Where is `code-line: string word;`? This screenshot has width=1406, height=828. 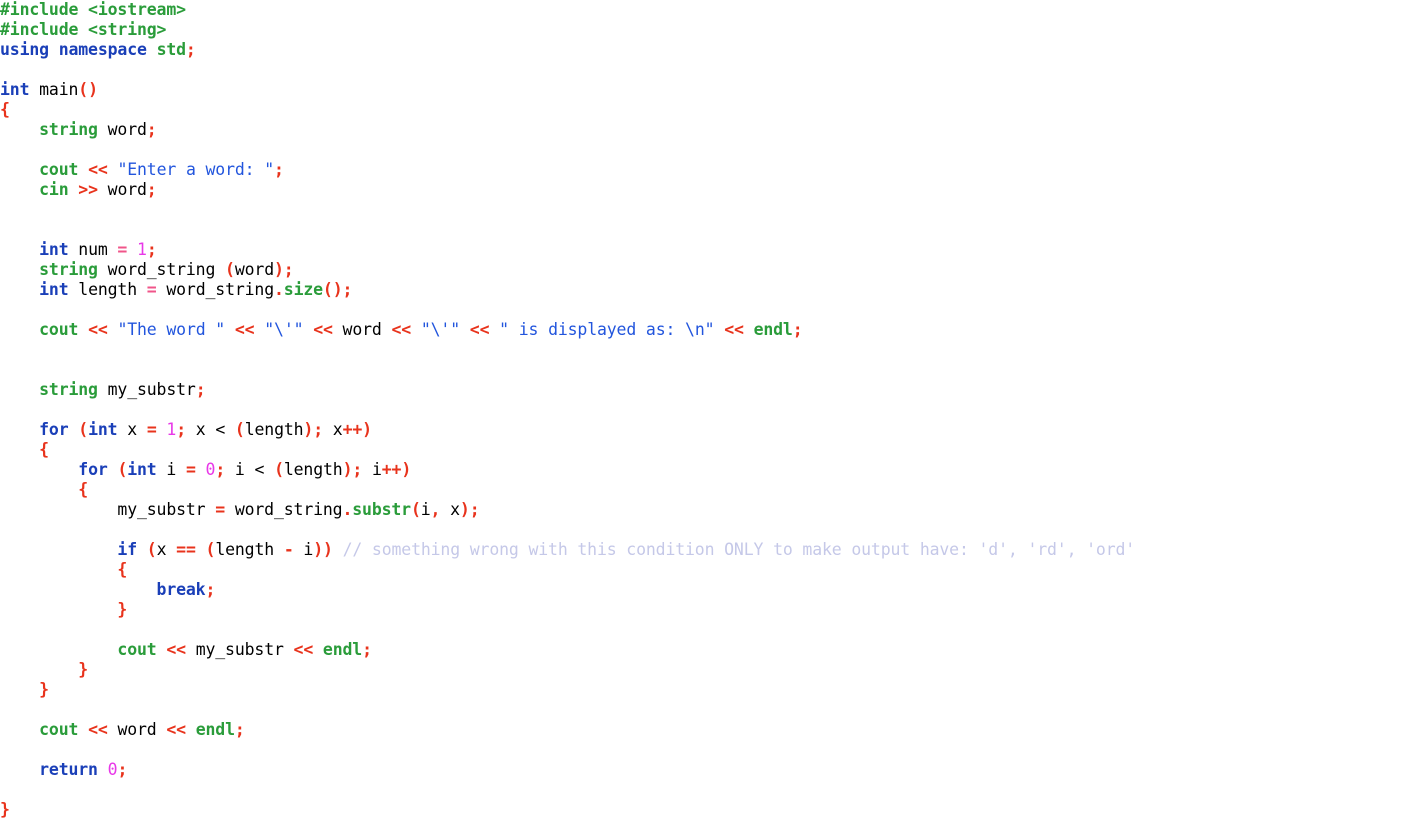 code-line: string word; is located at coordinates (703, 130).